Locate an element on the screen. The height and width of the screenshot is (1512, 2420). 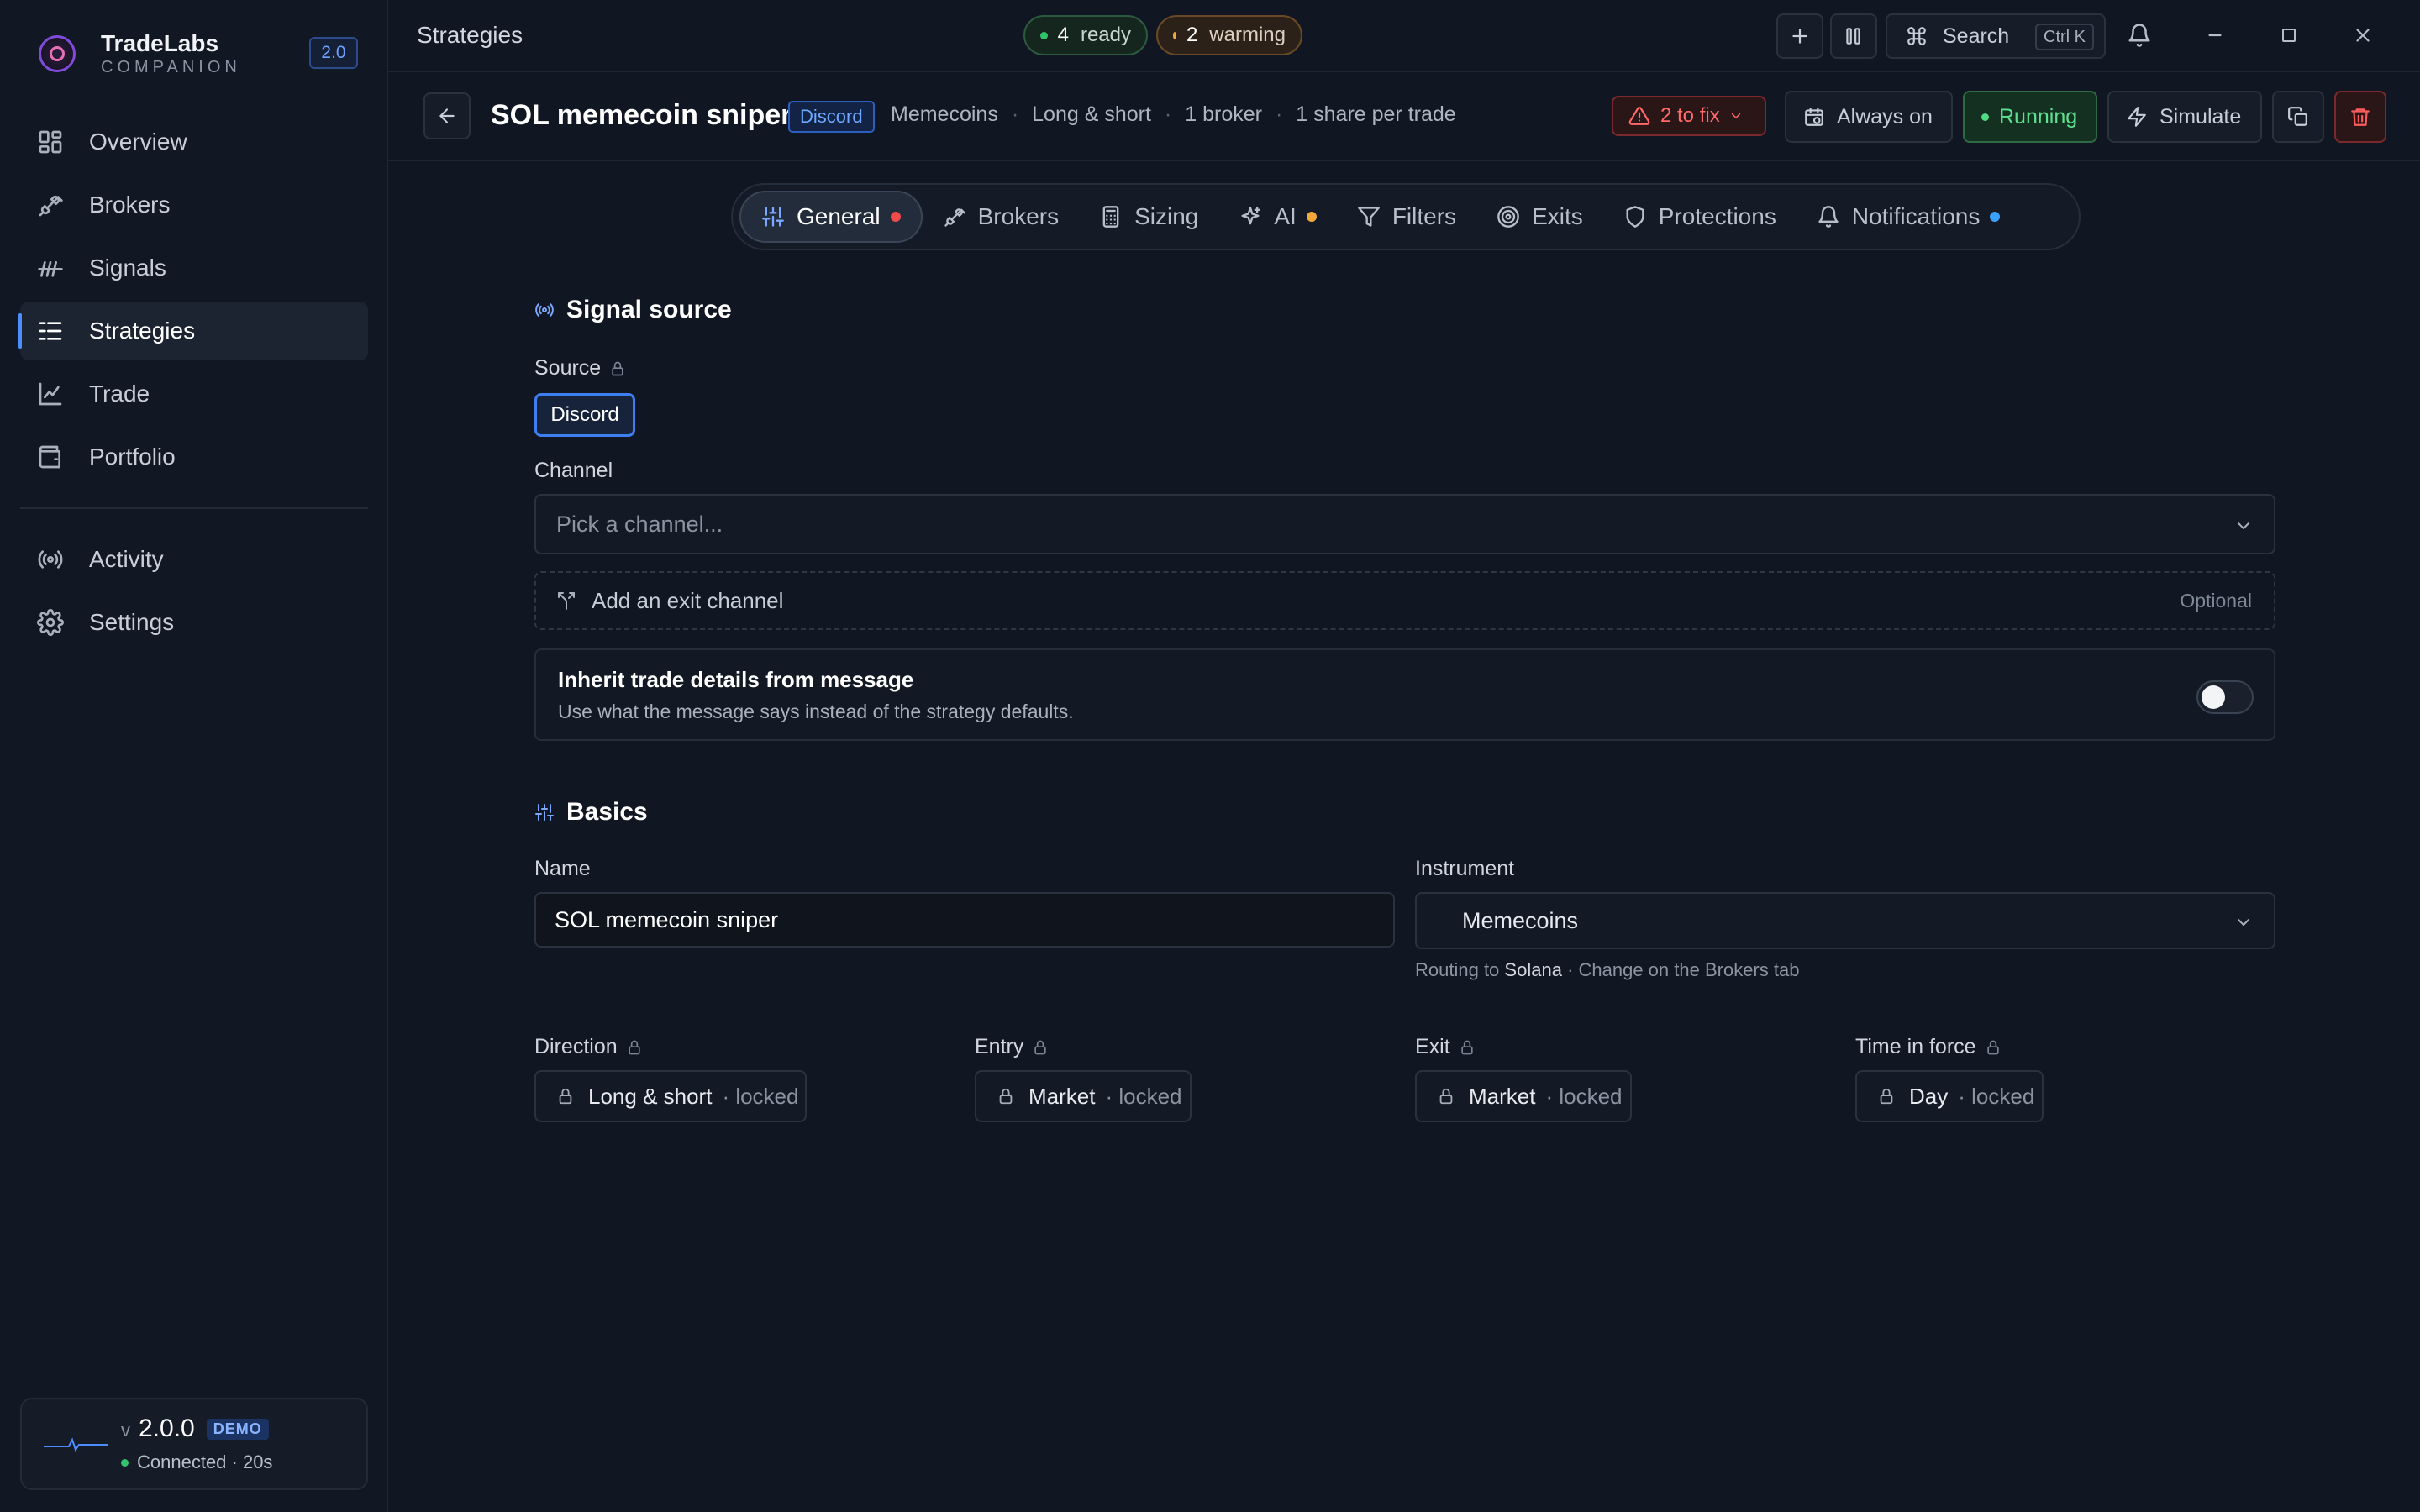
tab-general: General is located at coordinates (831, 217).